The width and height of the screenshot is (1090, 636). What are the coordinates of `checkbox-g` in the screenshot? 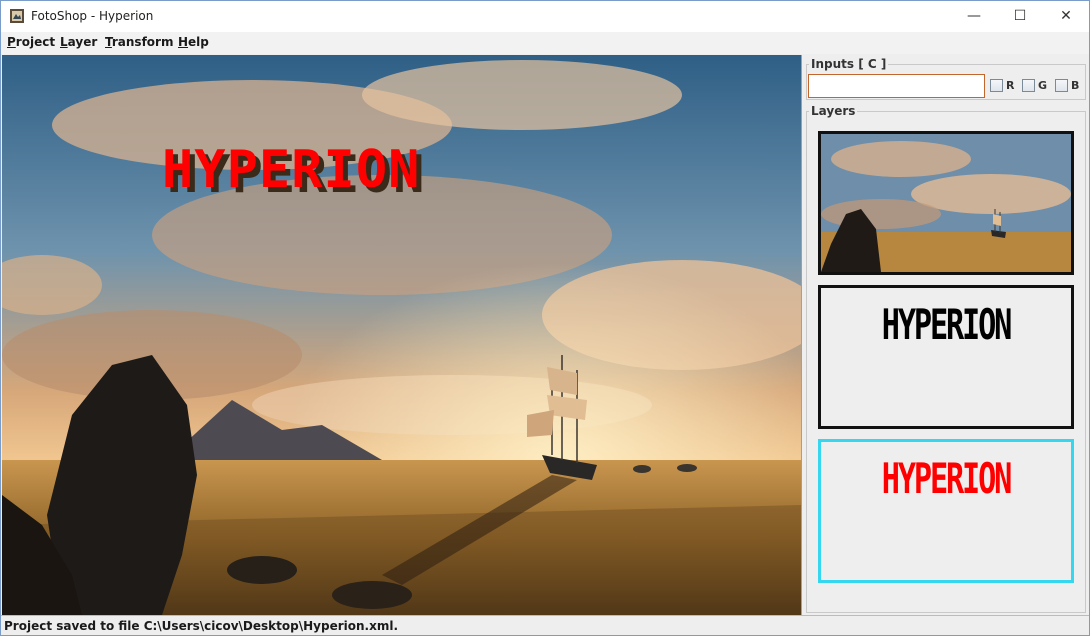 It's located at (1028, 85).